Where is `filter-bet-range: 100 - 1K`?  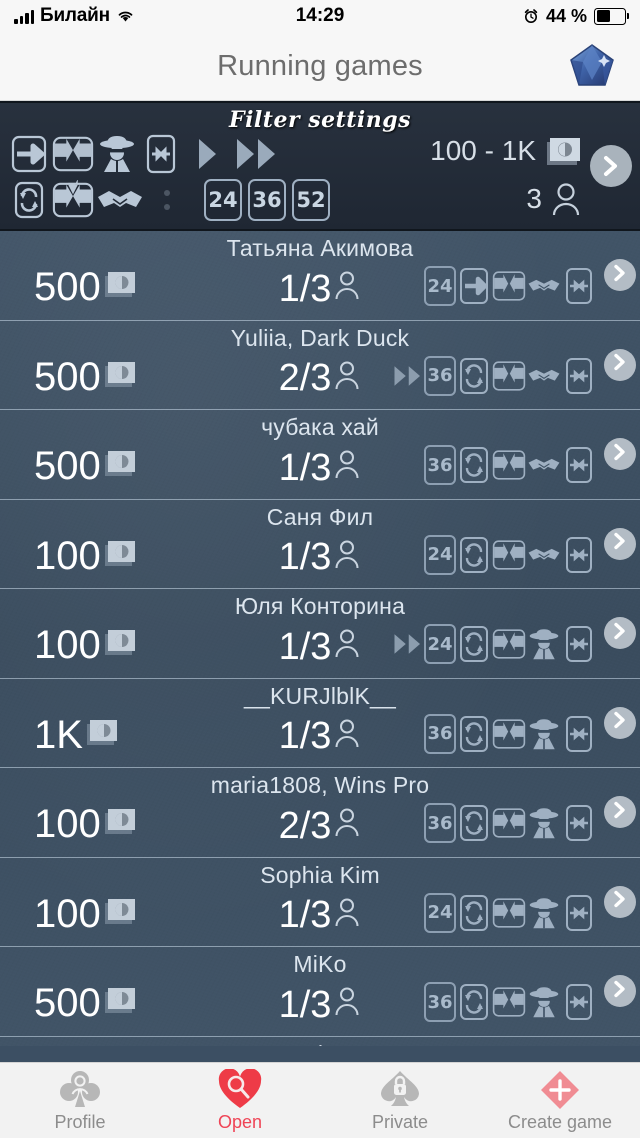
filter-bet-range: 100 - 1K is located at coordinates (506, 151).